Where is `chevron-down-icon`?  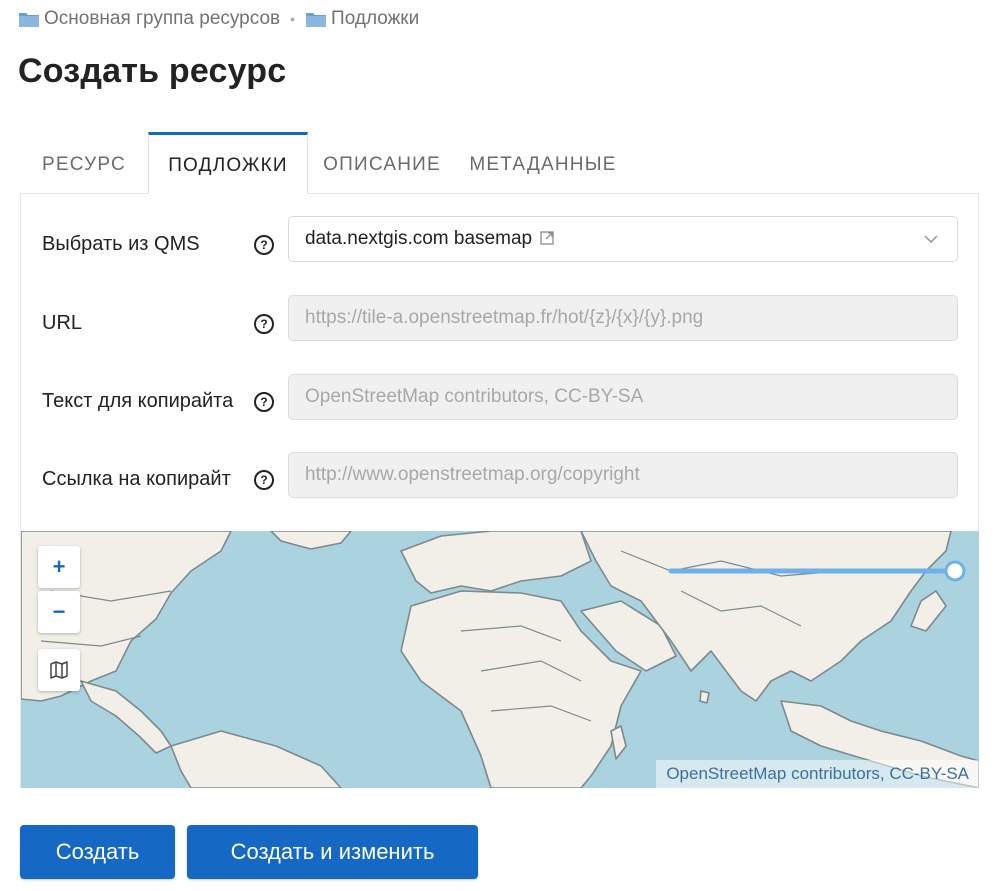 chevron-down-icon is located at coordinates (931, 239).